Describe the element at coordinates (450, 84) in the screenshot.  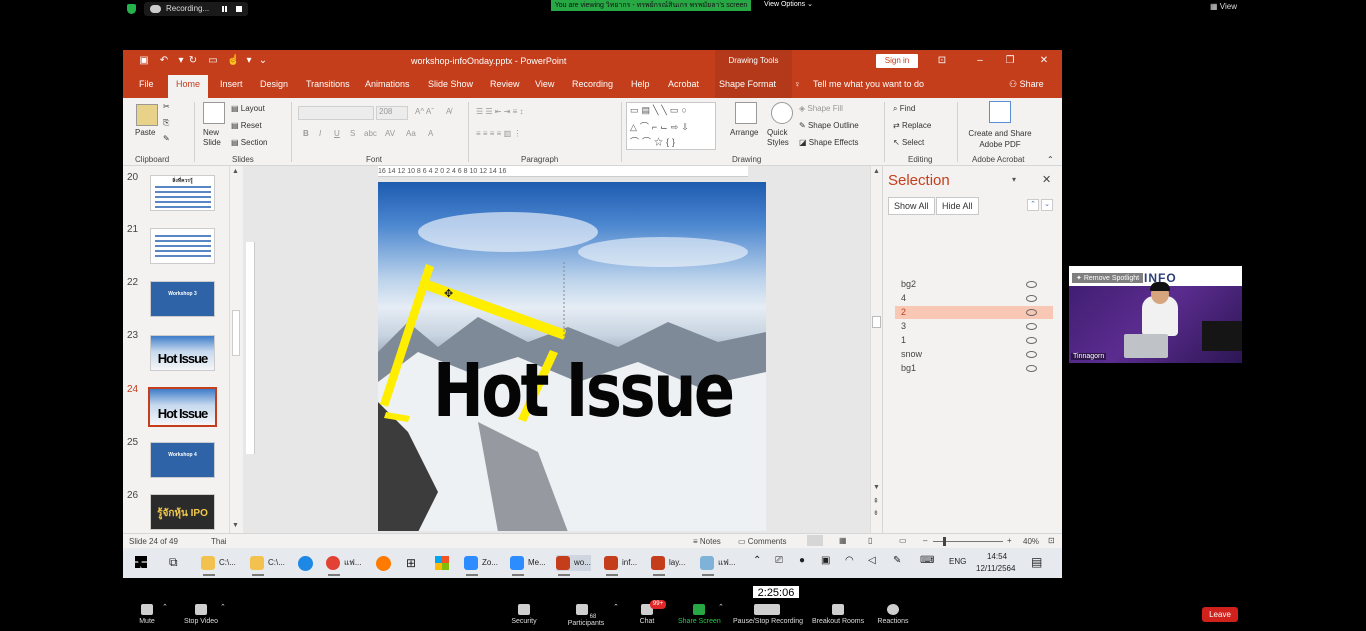
I see `tab-slide-show: Slide Show` at that location.